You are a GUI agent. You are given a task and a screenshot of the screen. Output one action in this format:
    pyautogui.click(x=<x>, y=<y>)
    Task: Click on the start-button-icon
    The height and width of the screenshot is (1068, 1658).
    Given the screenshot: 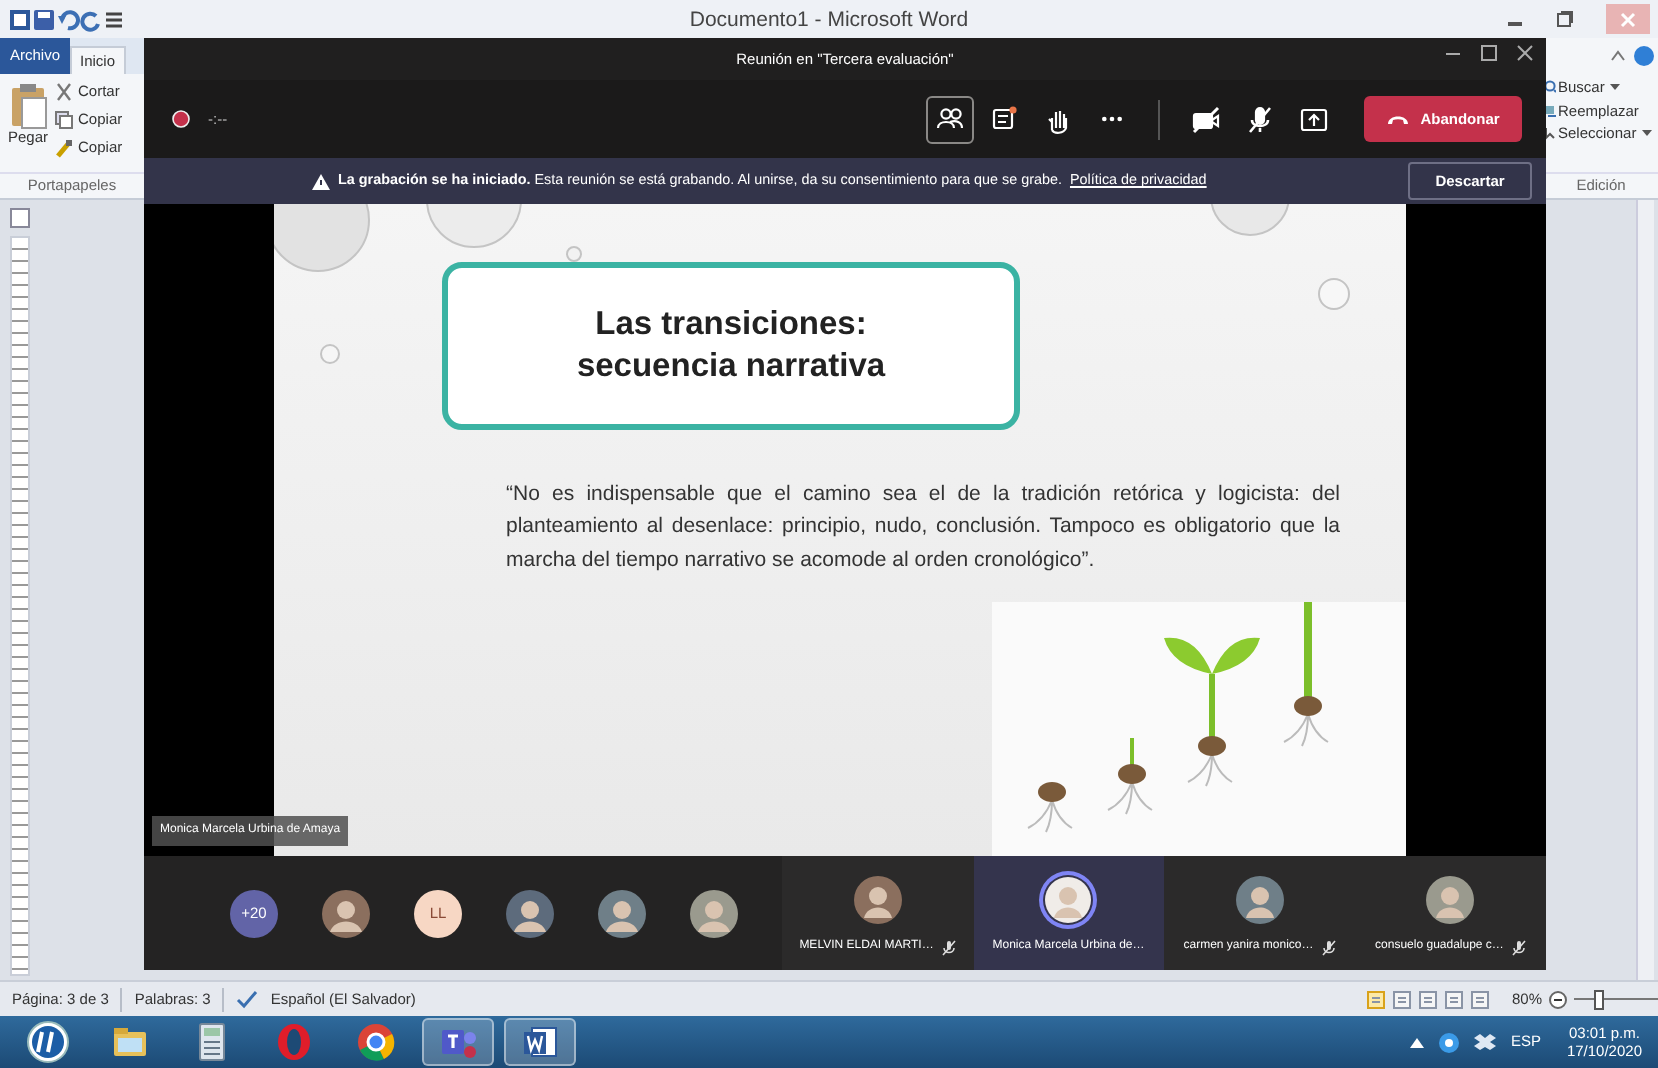 What is the action you would take?
    pyautogui.click(x=48, y=1042)
    